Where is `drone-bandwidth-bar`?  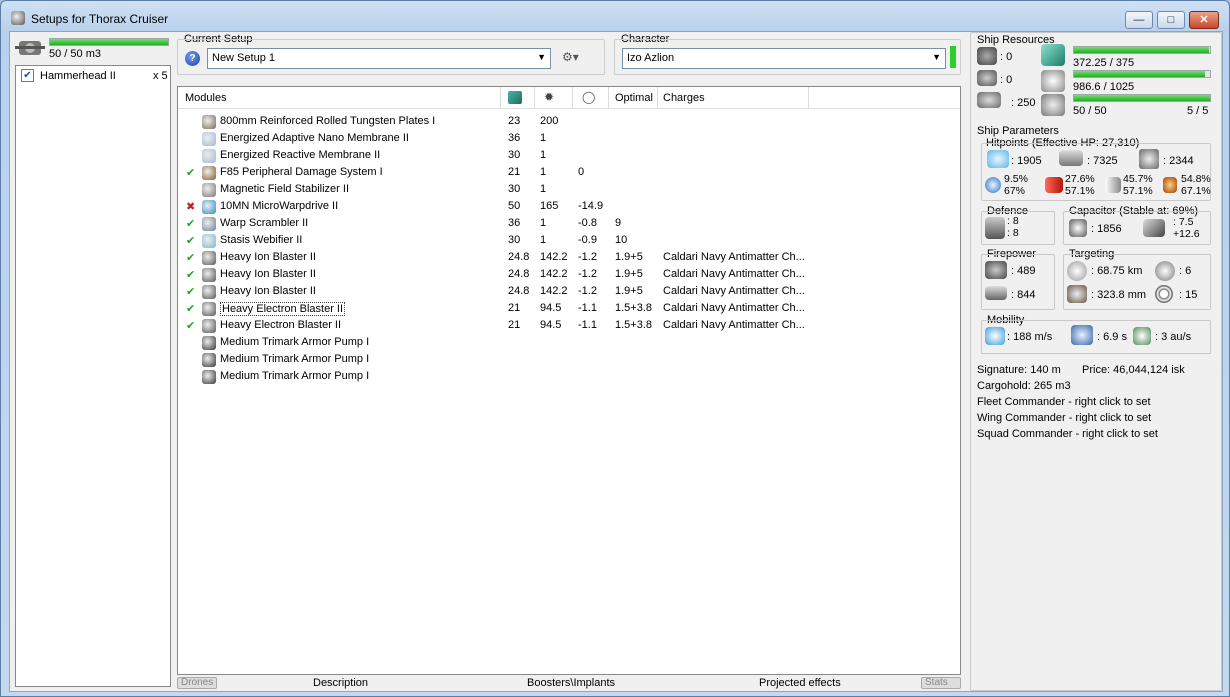
drone-bandwidth-bar is located at coordinates (1142, 98).